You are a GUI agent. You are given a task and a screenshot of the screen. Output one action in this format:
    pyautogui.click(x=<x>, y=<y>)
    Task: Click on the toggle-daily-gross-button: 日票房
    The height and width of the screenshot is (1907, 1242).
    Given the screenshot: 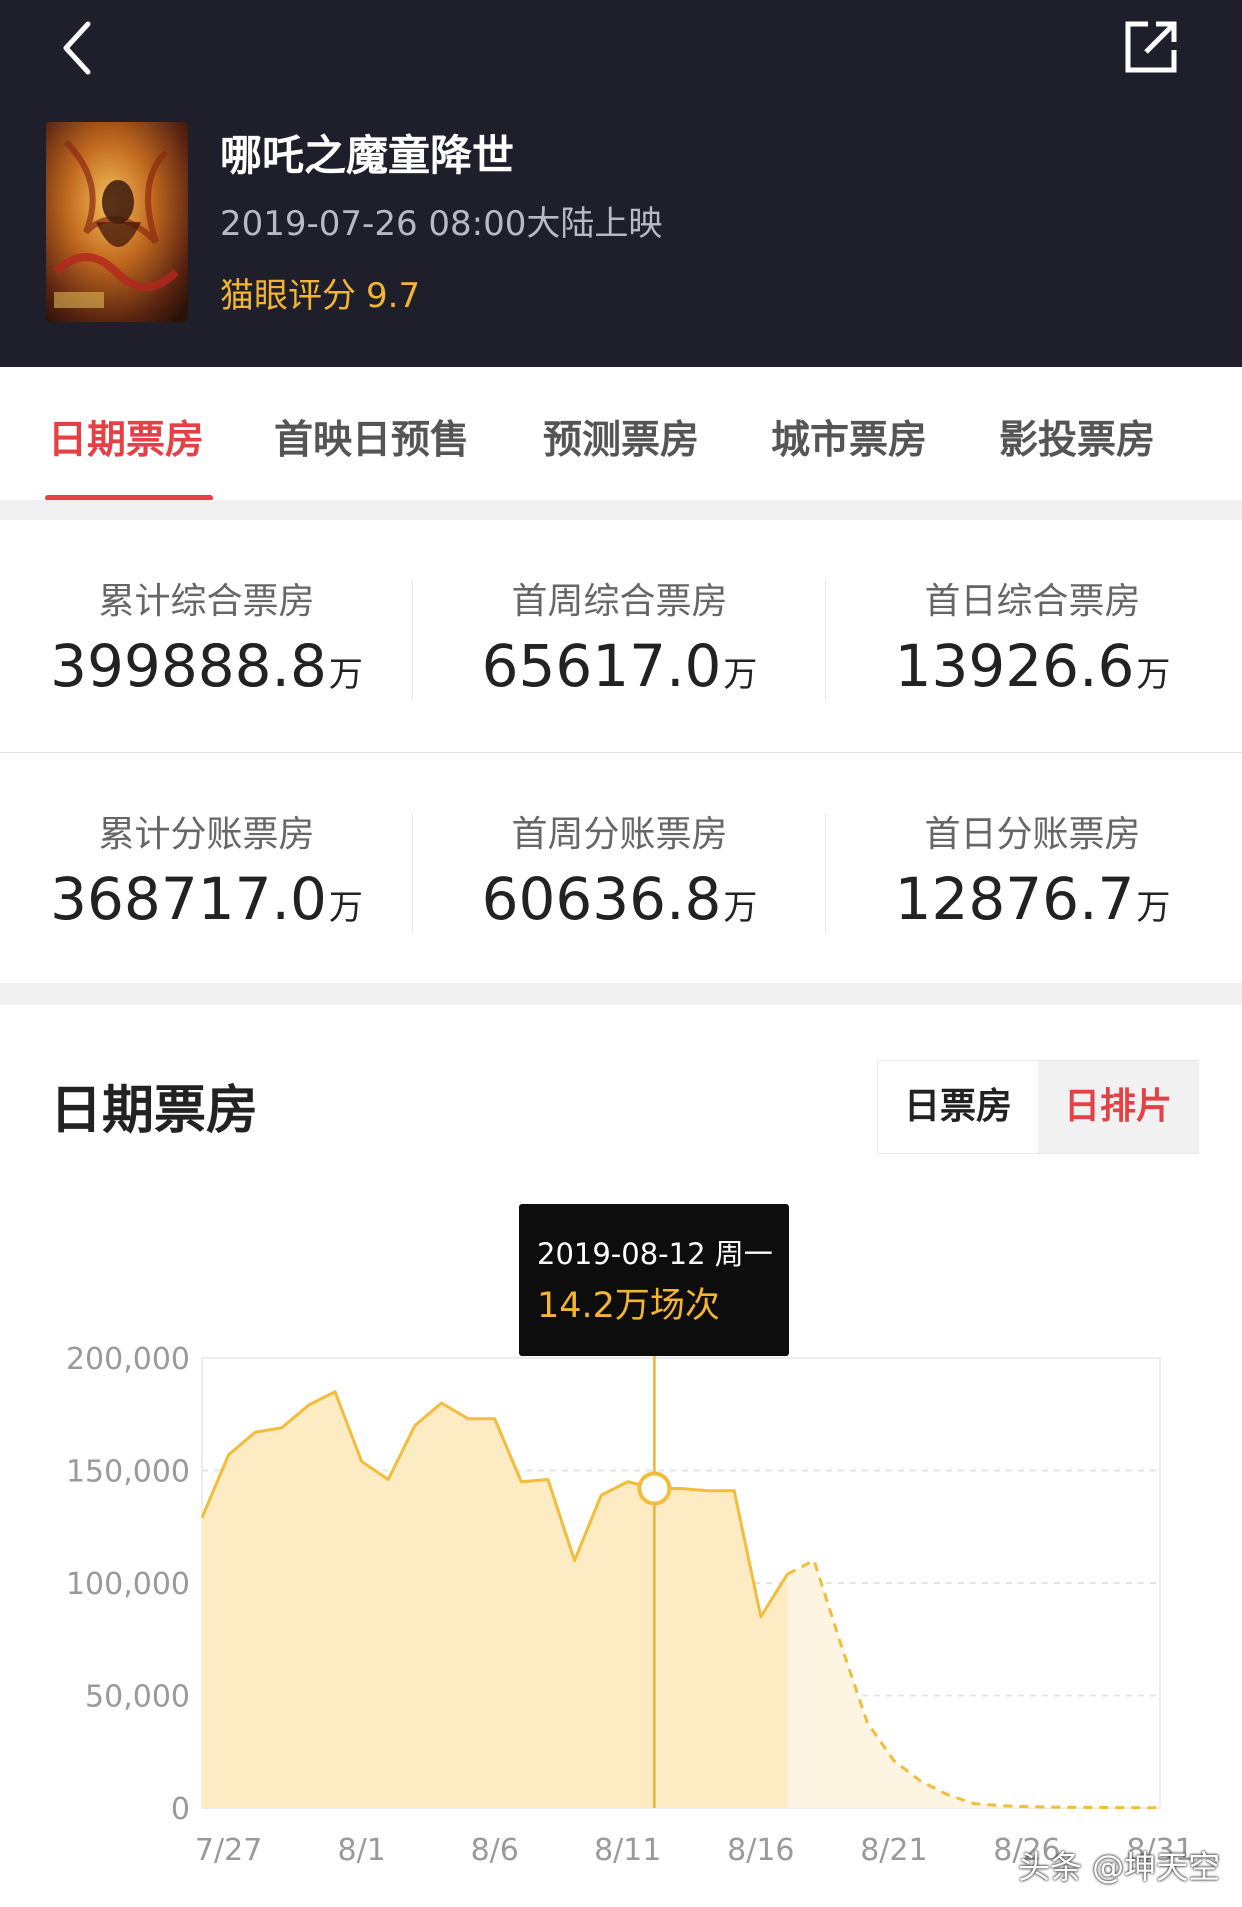 What is the action you would take?
    pyautogui.click(x=958, y=1107)
    